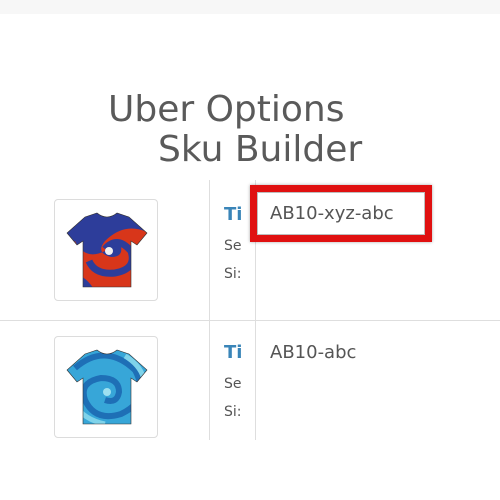 The width and height of the screenshot is (500, 500). What do you see at coordinates (332, 213) in the screenshot?
I see `sku-value-highlighted: AB10-xyz-abc` at bounding box center [332, 213].